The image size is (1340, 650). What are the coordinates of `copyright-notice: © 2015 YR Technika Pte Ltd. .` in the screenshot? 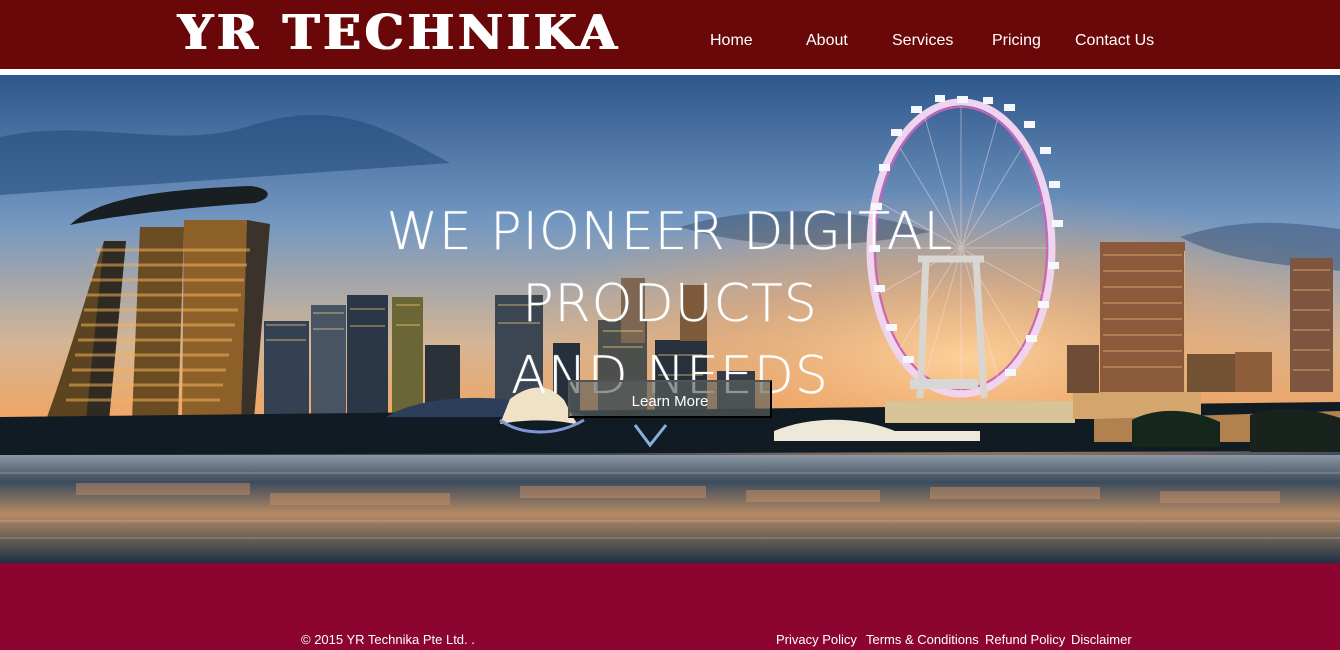 It's located at (388, 639).